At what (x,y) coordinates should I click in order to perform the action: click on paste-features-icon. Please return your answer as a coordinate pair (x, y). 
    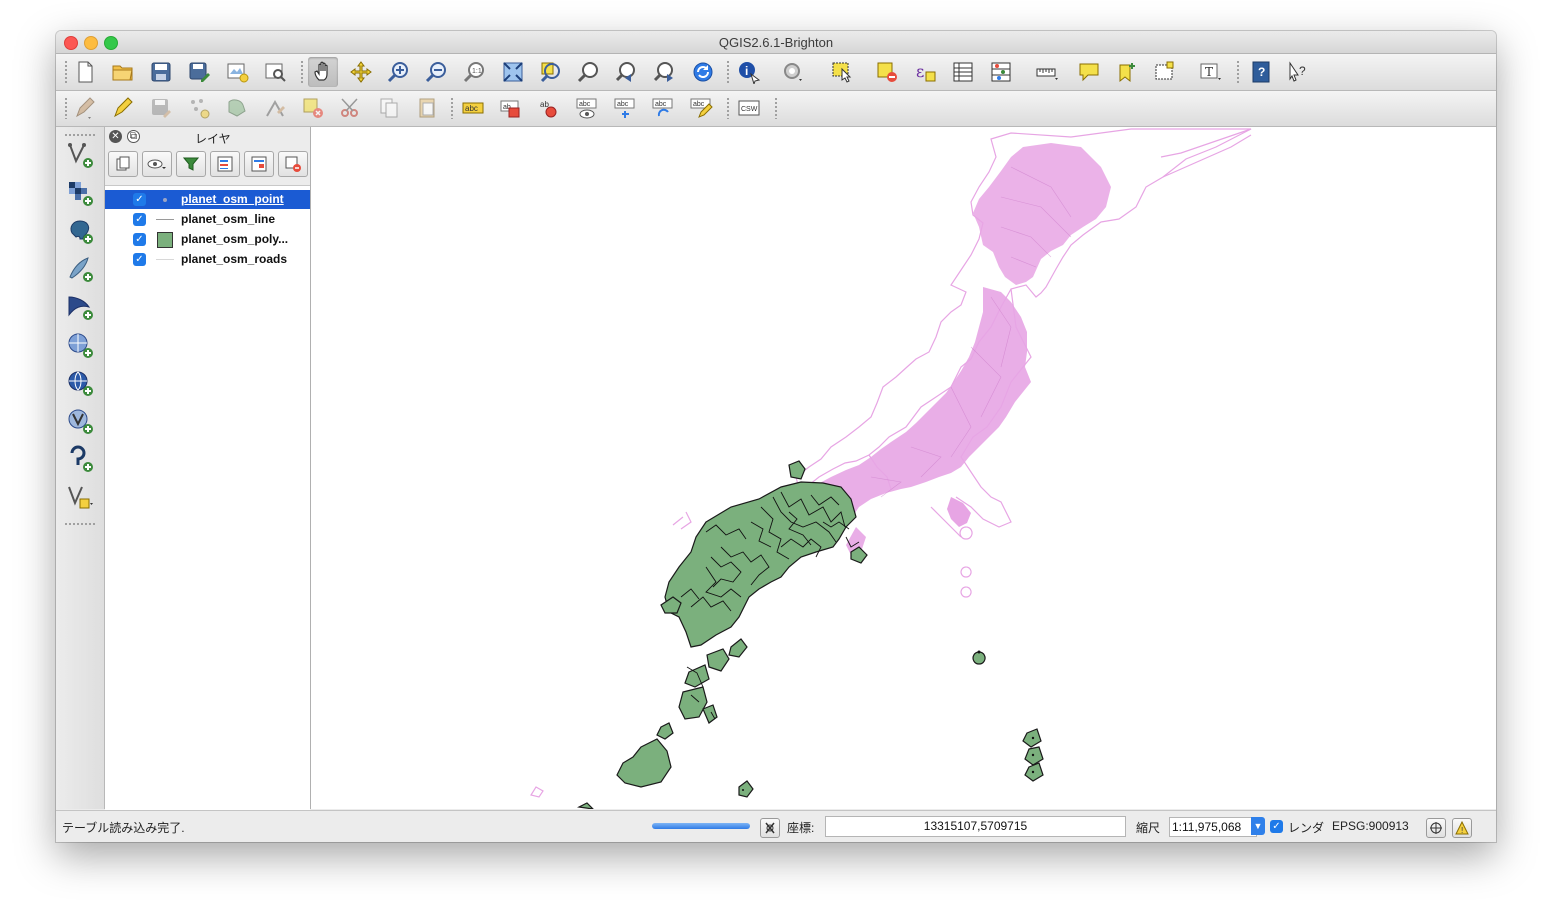
    Looking at the image, I should click on (427, 108).